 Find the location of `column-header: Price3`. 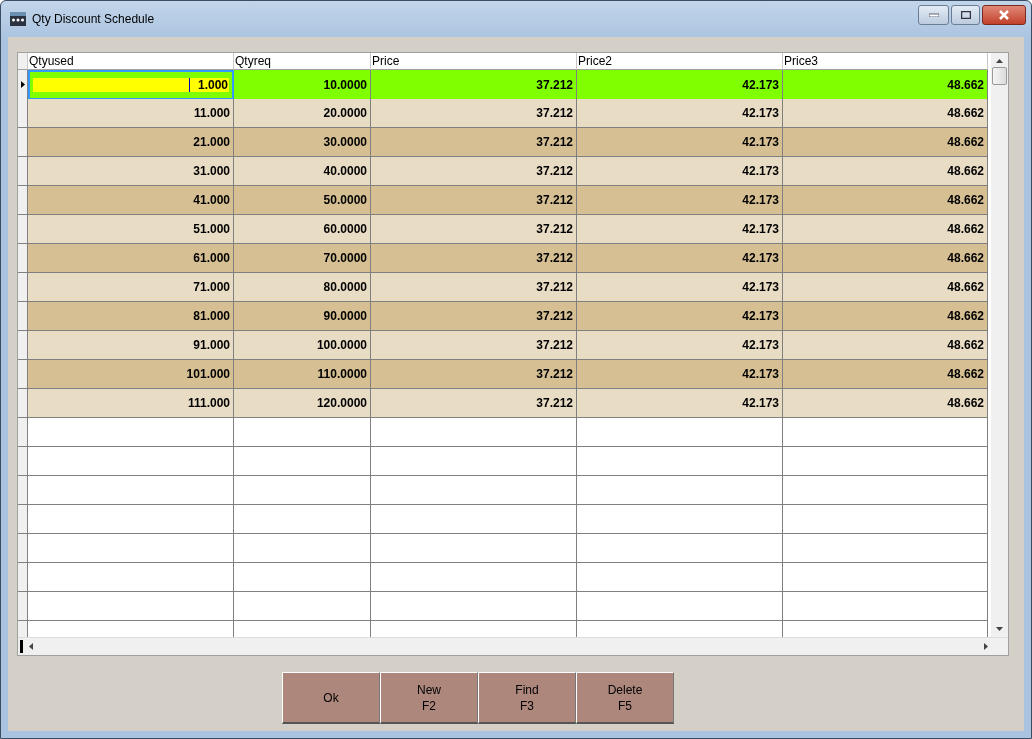

column-header: Price3 is located at coordinates (885, 61).